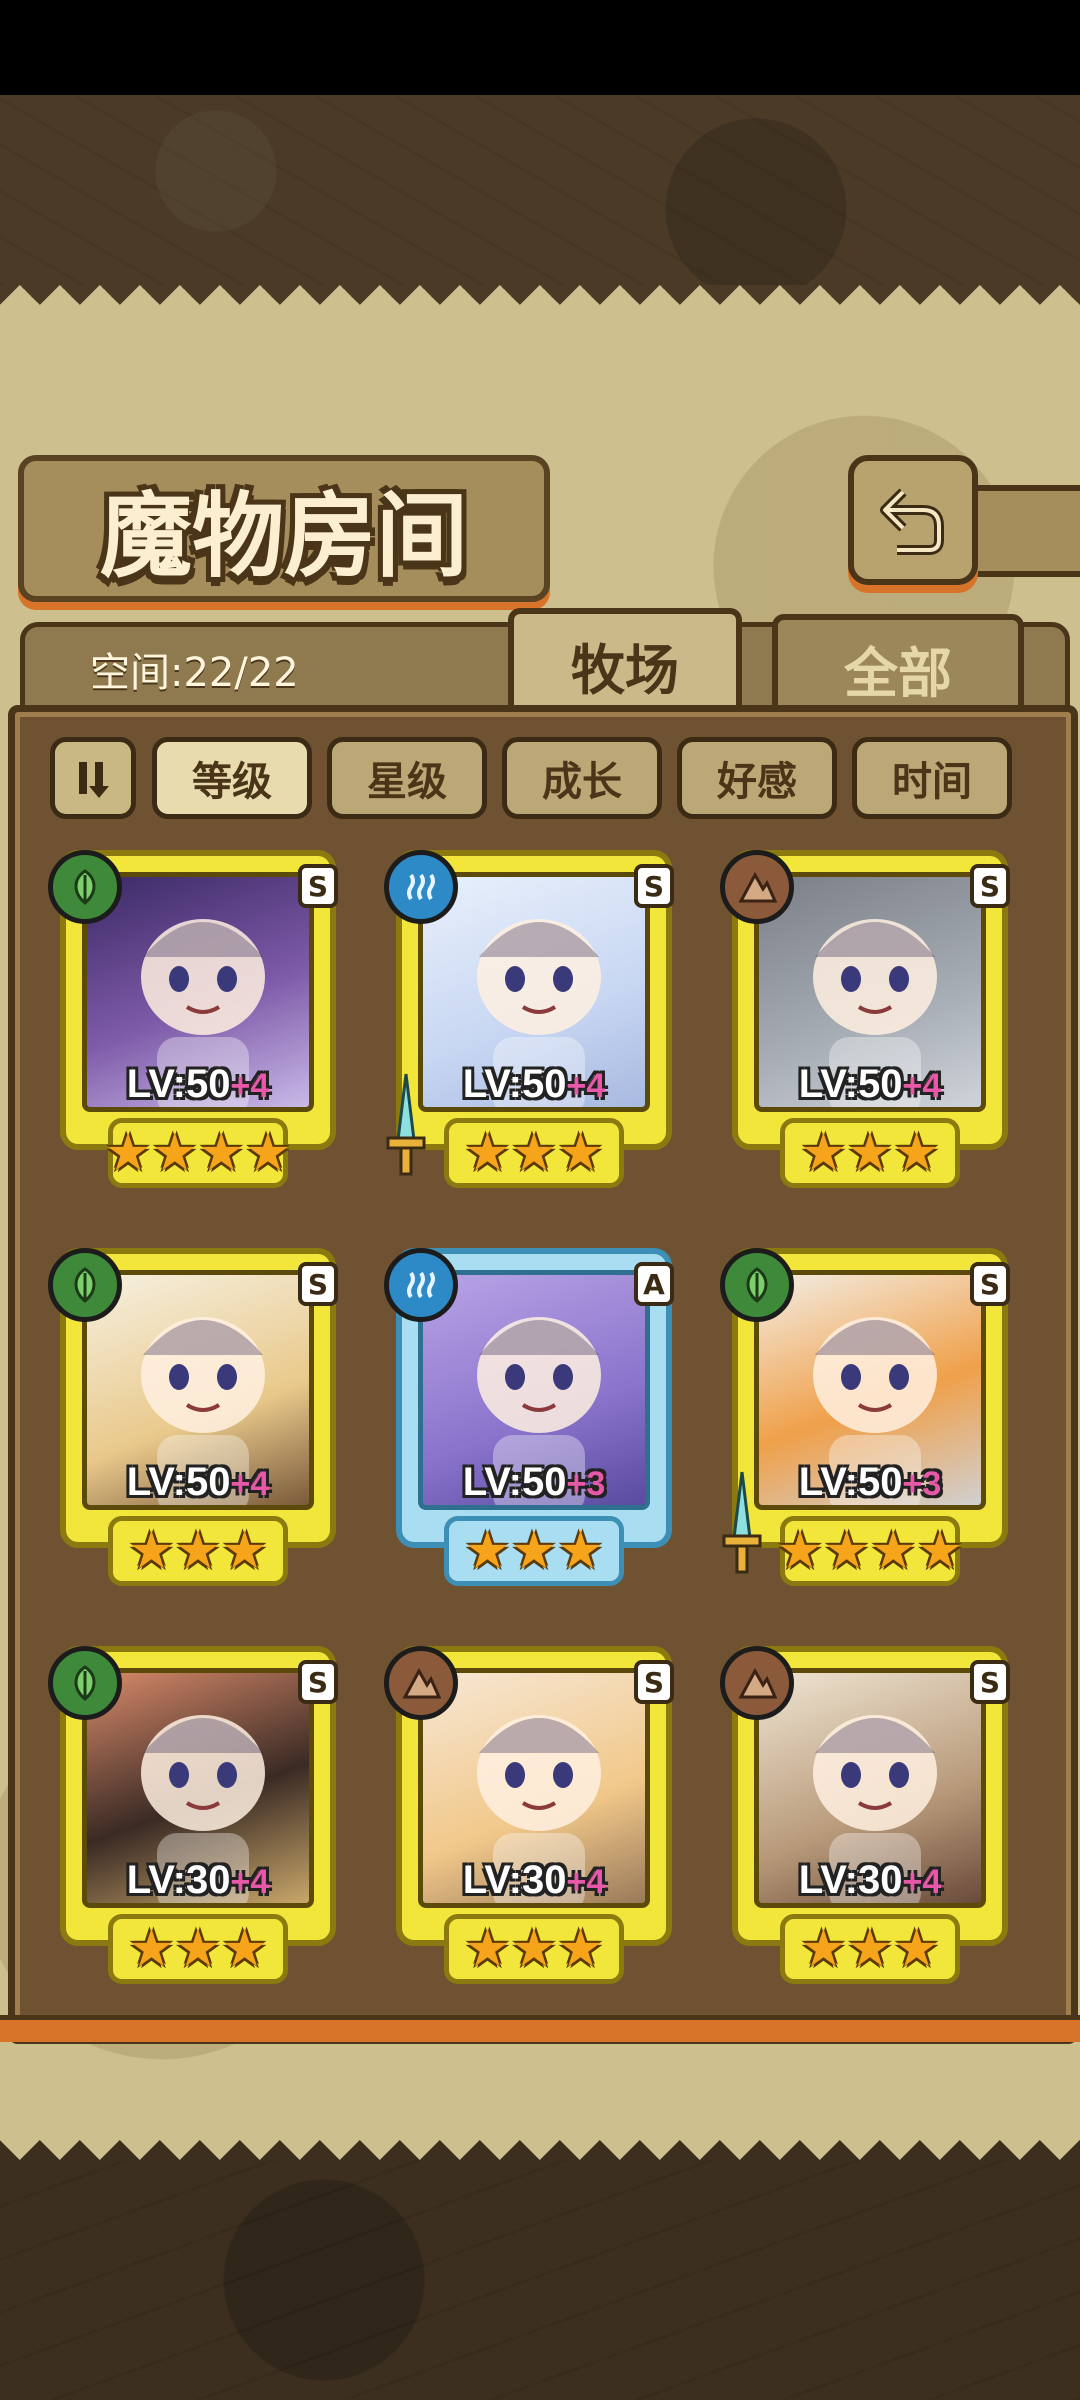 The height and width of the screenshot is (2400, 1080). Describe the element at coordinates (1025, 531) in the screenshot. I see `back-rail` at that location.